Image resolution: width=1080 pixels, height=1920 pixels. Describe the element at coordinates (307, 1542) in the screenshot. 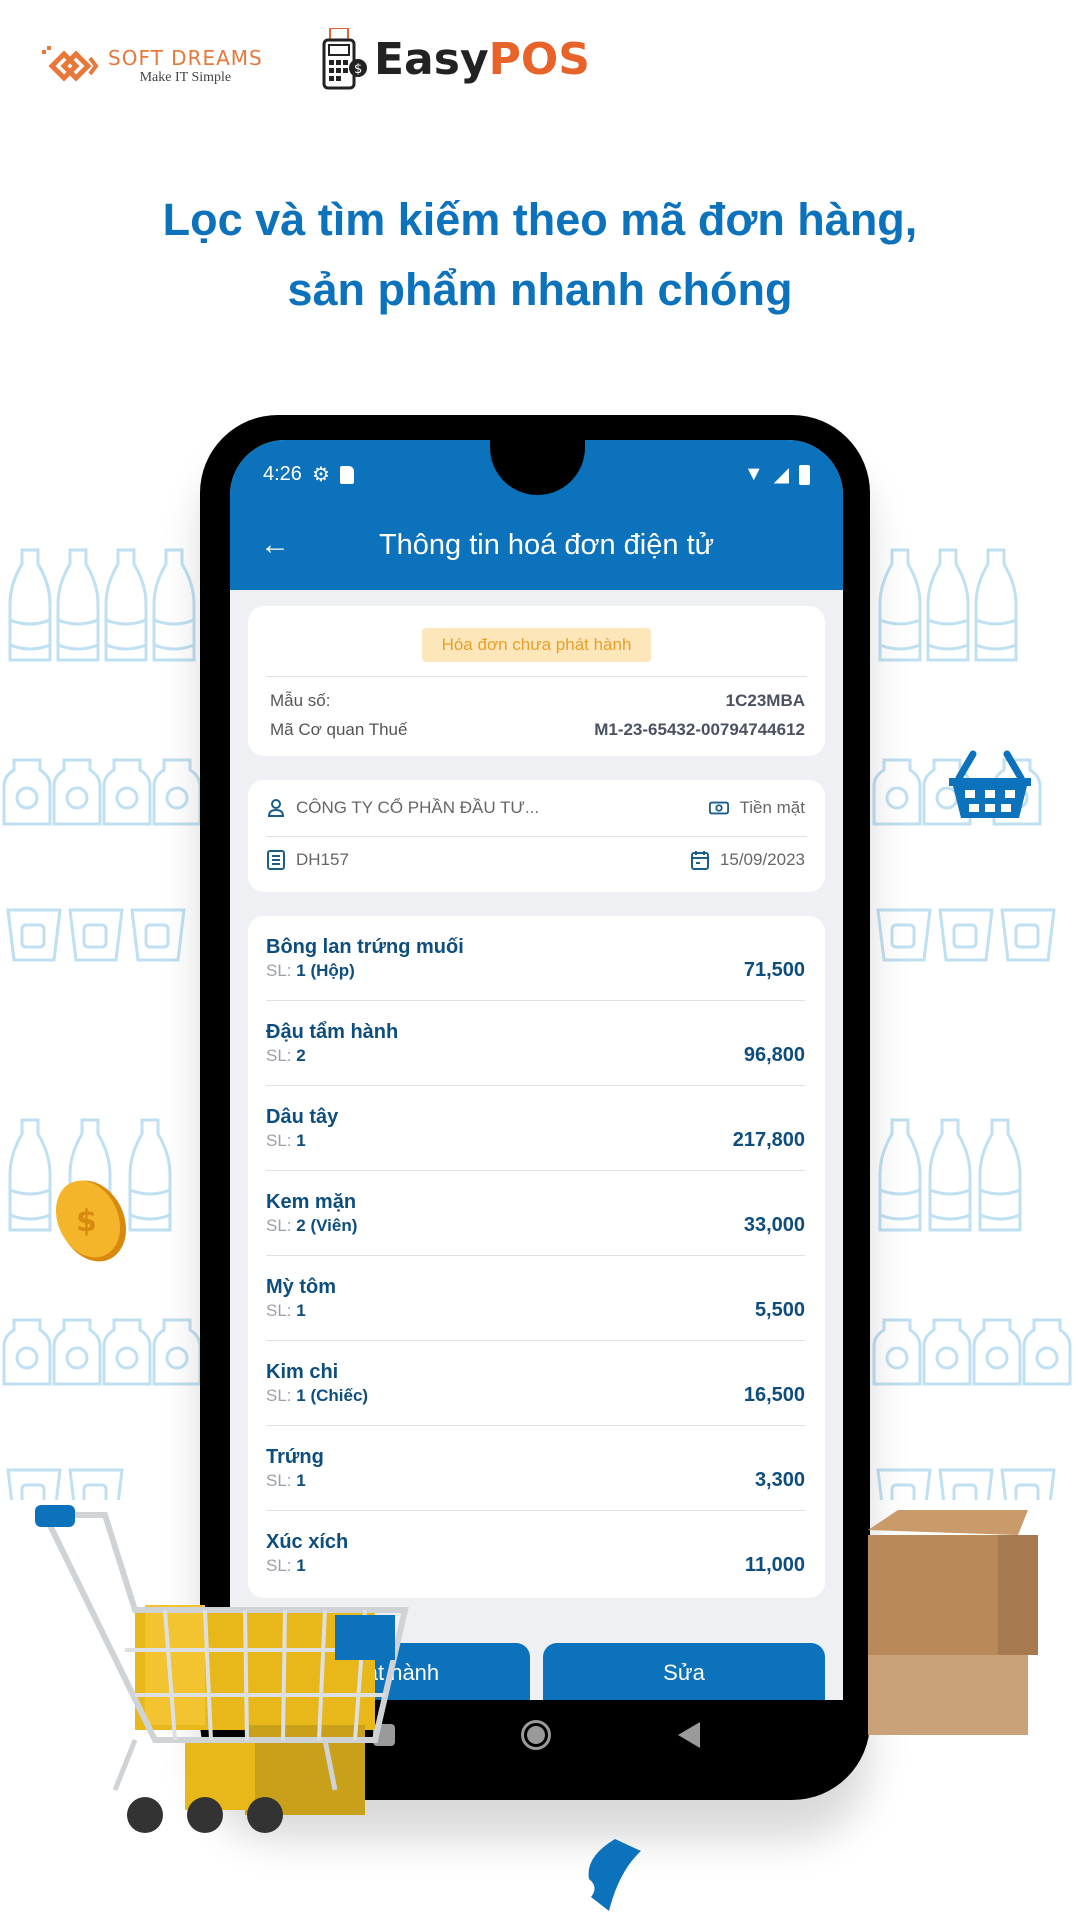

I see `item-name: Xúc xích` at that location.